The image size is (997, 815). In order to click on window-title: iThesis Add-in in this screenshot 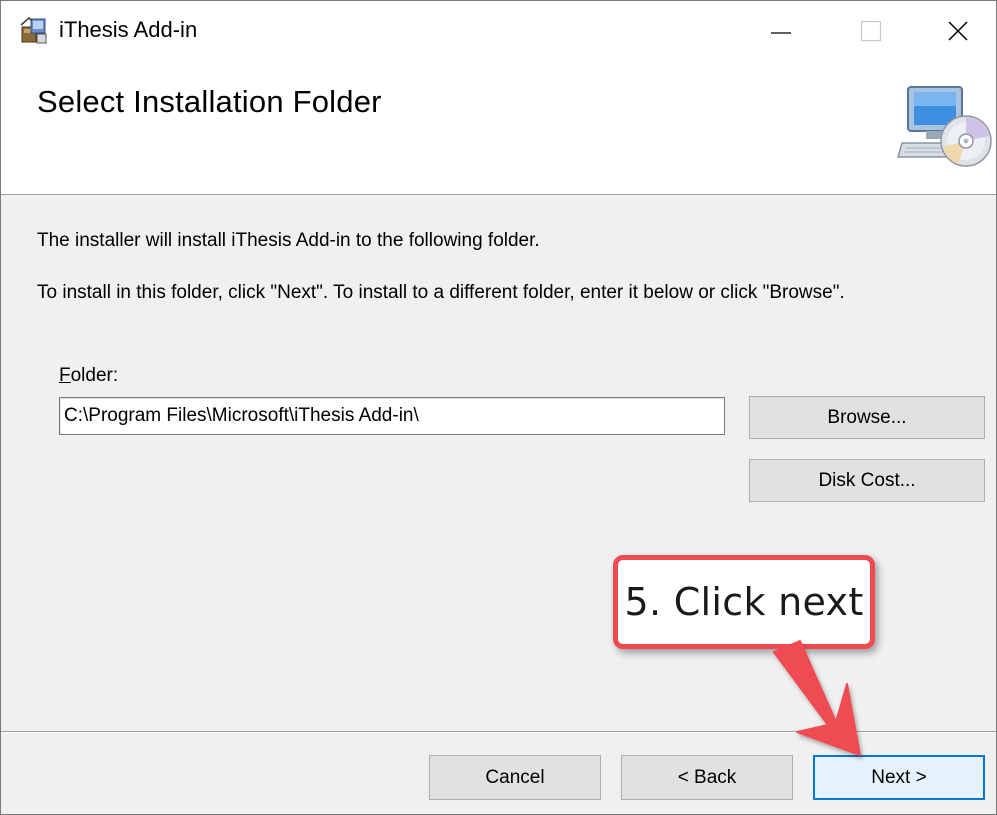, I will do `click(128, 29)`.